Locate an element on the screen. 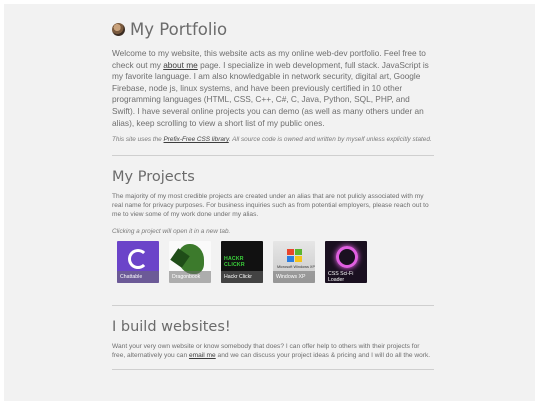 The height and width of the screenshot is (405, 540). note-text-start: This site uses the is located at coordinates (138, 140).